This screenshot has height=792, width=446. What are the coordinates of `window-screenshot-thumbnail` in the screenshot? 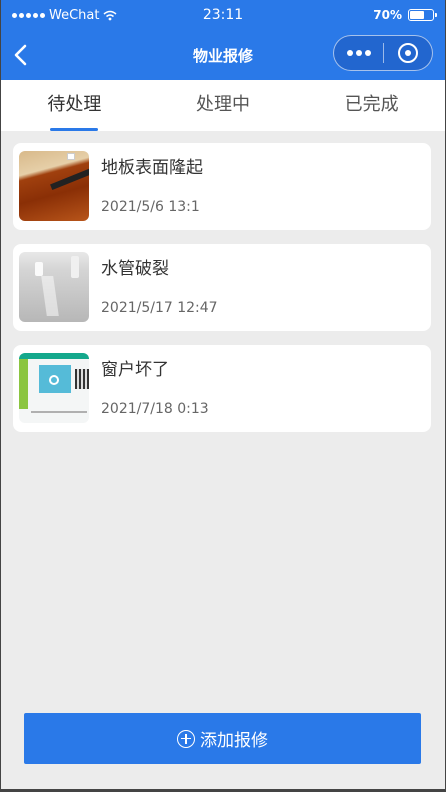 It's located at (54, 388).